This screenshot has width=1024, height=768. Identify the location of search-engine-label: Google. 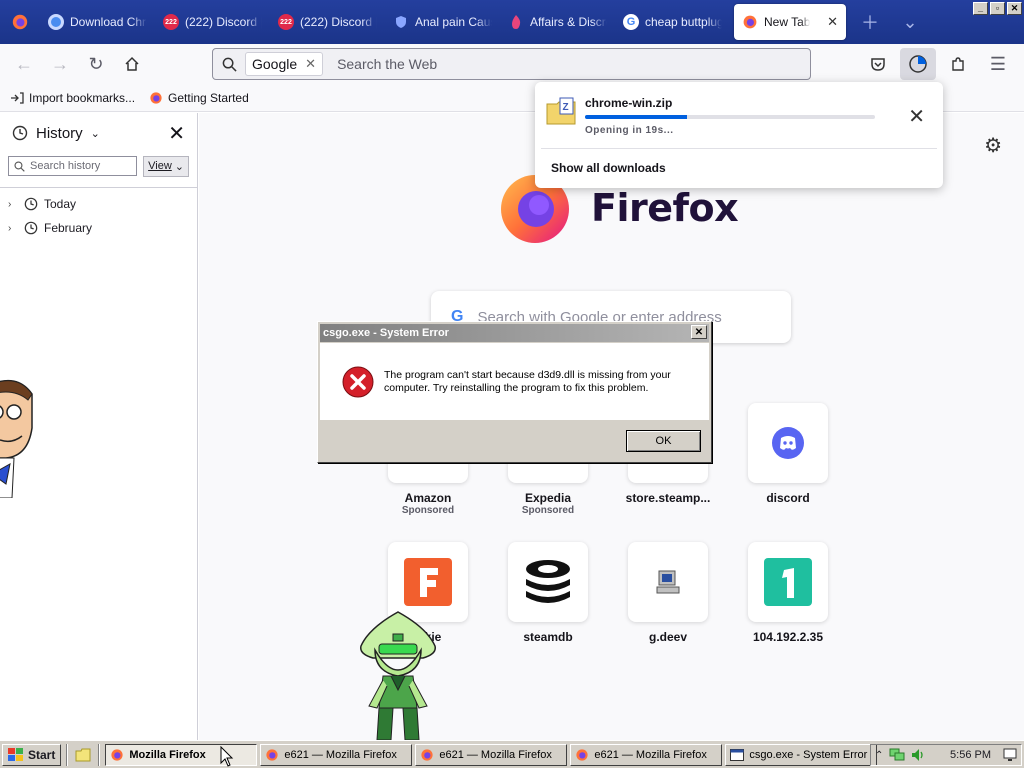
(275, 64).